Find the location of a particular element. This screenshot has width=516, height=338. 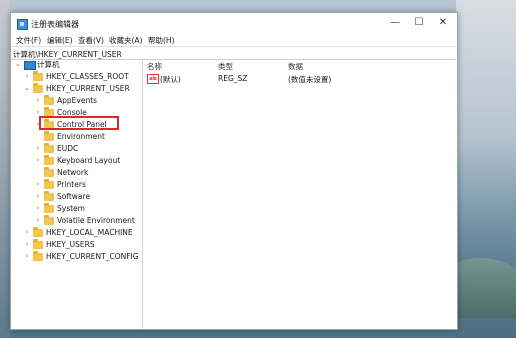

menu-bar: 文件(F) 编辑(E) 查看(V) 收藏夹(A) 帮助(H) is located at coordinates (234, 40).